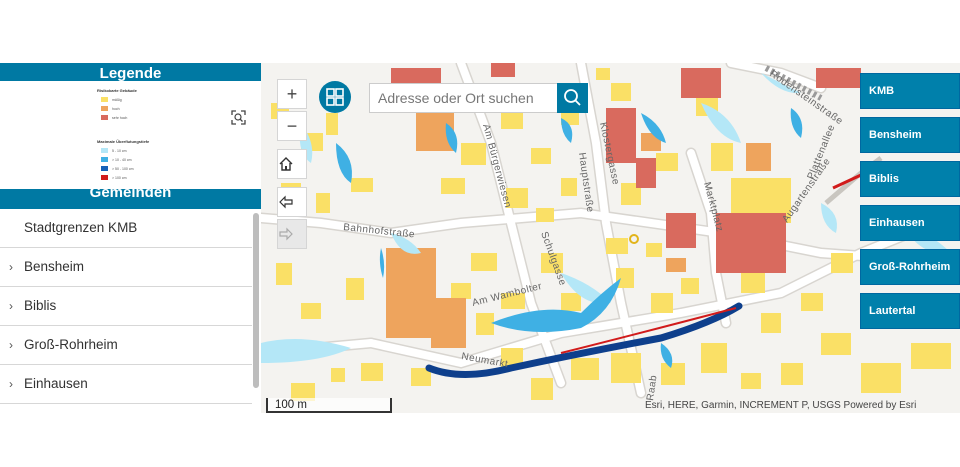  What do you see at coordinates (652, 387) in the screenshot?
I see `street-label: Raab` at bounding box center [652, 387].